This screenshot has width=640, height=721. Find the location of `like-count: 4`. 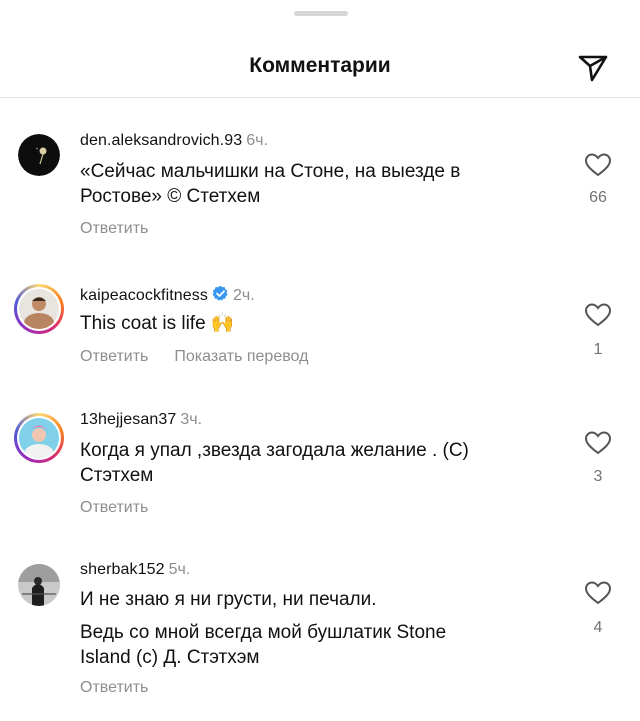

like-count: 4 is located at coordinates (598, 627).